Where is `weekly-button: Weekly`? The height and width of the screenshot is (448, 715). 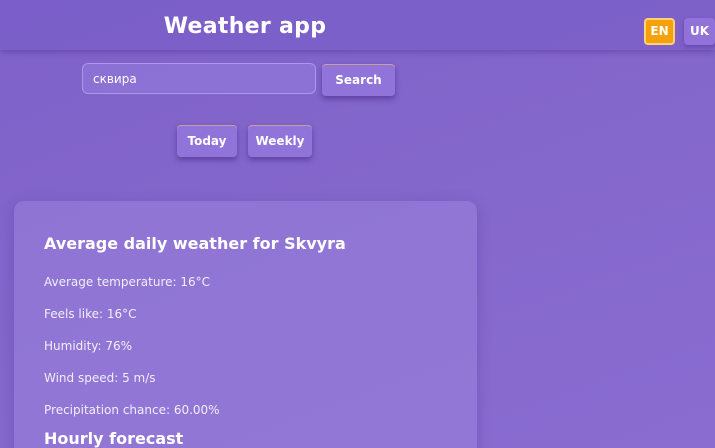 weekly-button: Weekly is located at coordinates (280, 141).